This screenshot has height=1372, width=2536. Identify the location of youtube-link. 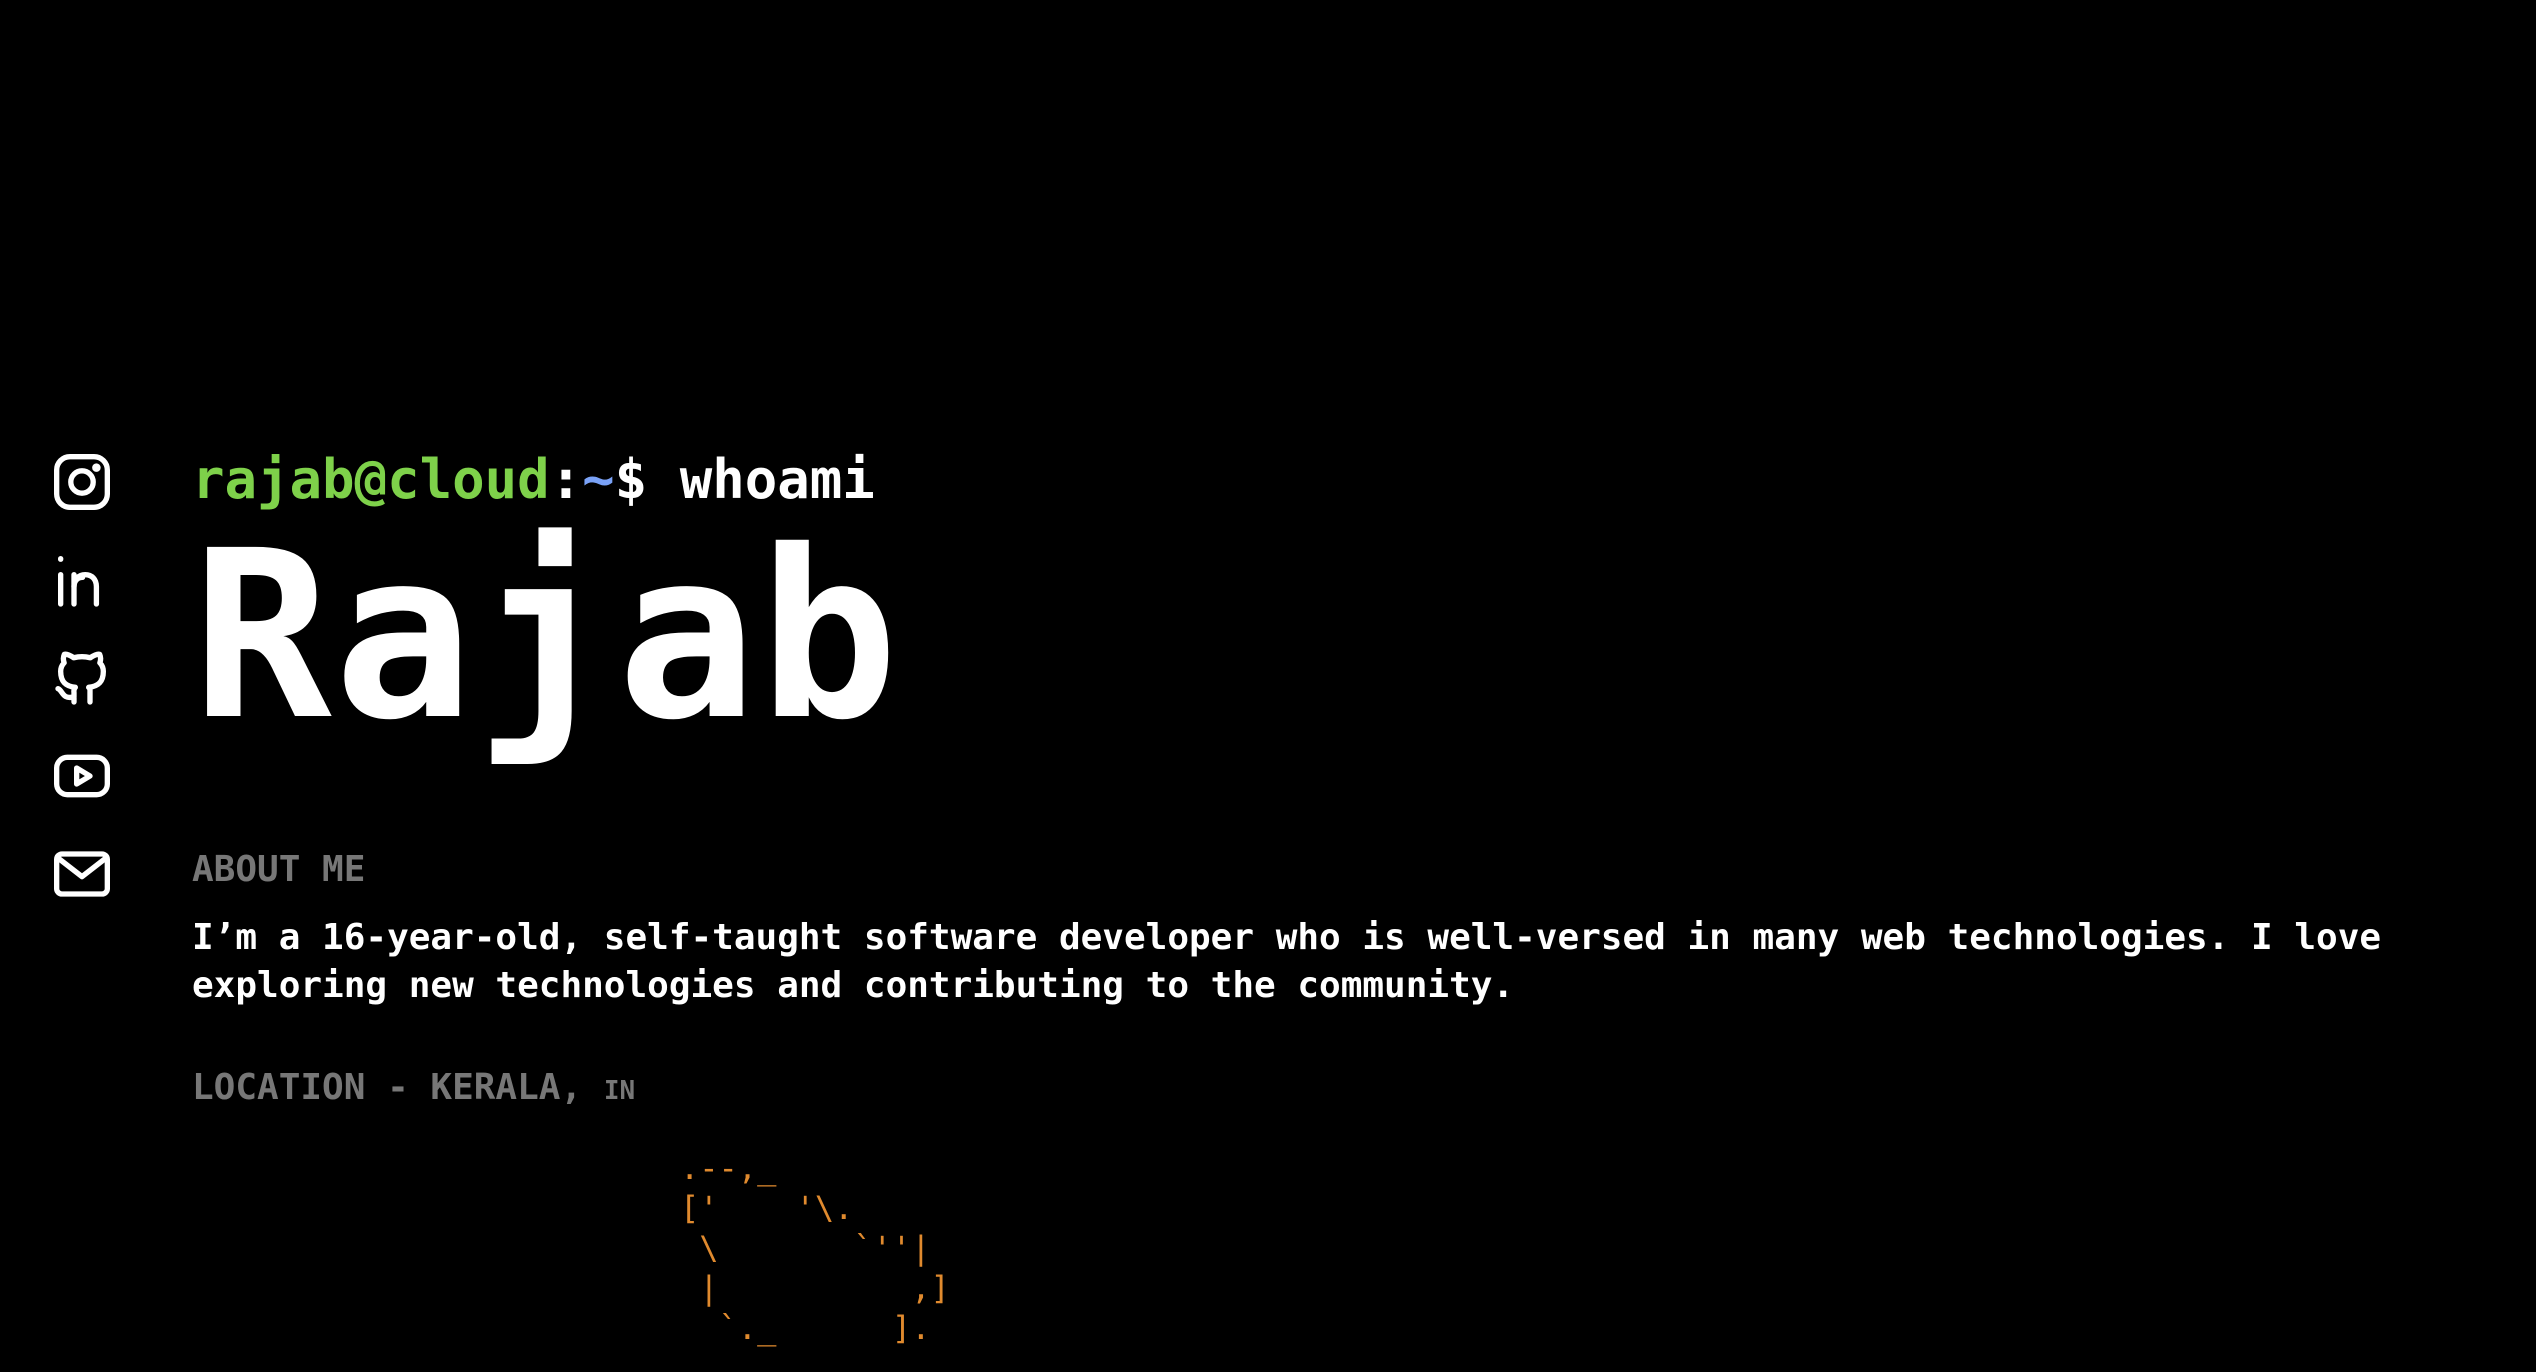
(82, 776).